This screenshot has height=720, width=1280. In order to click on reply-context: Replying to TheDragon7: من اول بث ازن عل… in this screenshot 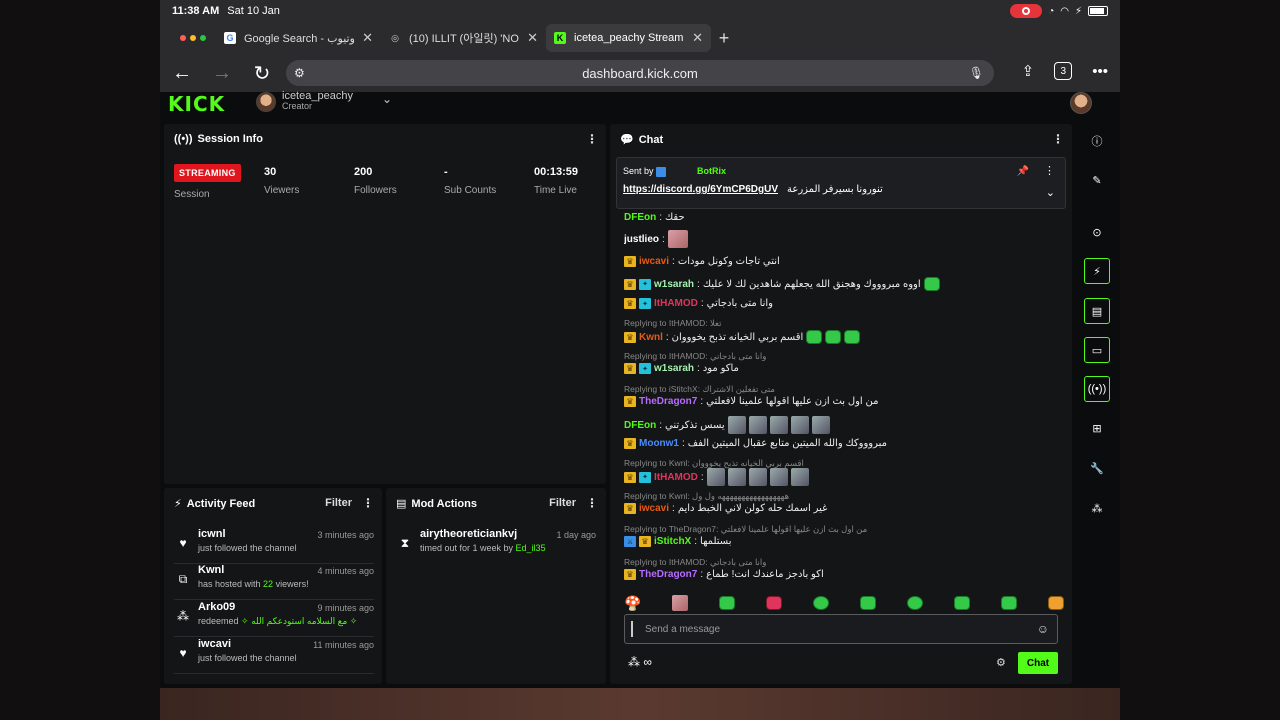, I will do `click(745, 529)`.